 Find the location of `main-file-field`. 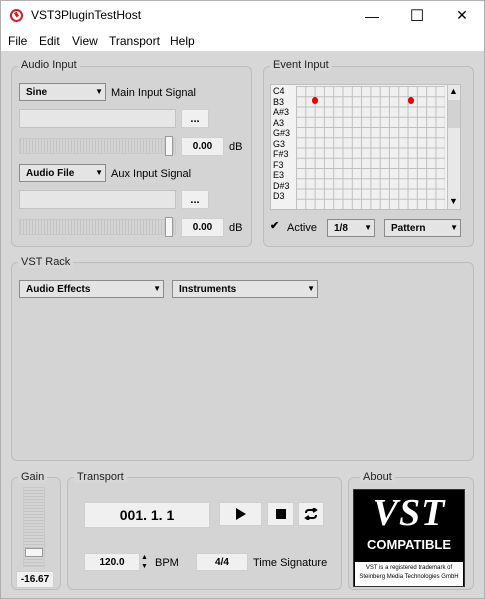

main-file-field is located at coordinates (97, 118).